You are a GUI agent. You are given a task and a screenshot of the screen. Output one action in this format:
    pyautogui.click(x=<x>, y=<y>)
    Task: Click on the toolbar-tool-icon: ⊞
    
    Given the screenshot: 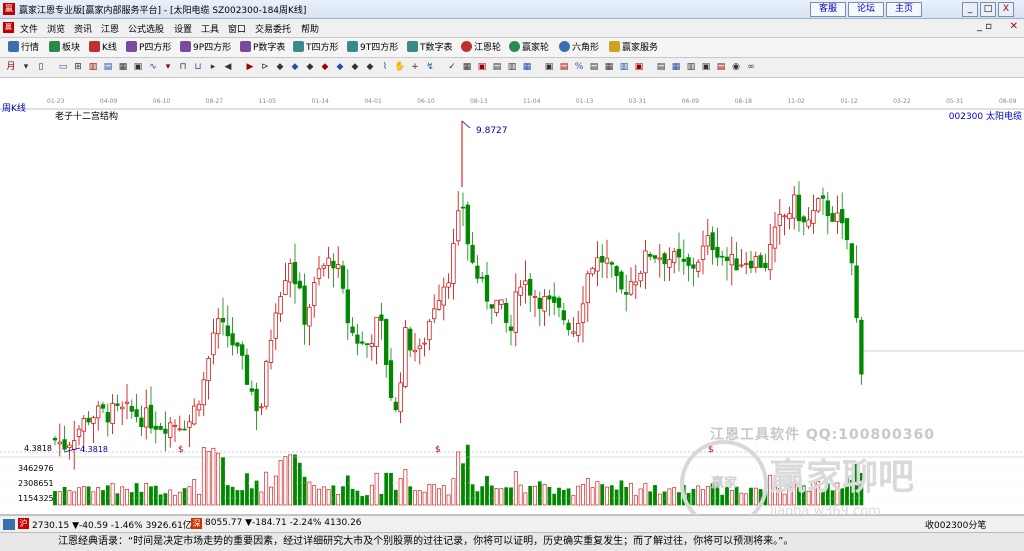 What is the action you would take?
    pyautogui.click(x=78, y=67)
    